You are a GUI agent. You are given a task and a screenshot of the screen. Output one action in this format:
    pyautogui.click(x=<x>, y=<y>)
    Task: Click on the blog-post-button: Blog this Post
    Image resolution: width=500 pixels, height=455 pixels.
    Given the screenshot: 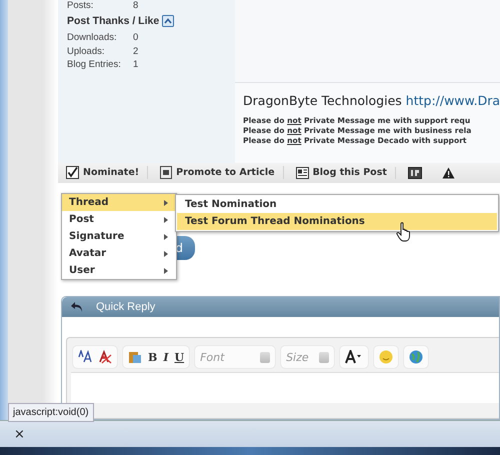 What is the action you would take?
    pyautogui.click(x=346, y=172)
    